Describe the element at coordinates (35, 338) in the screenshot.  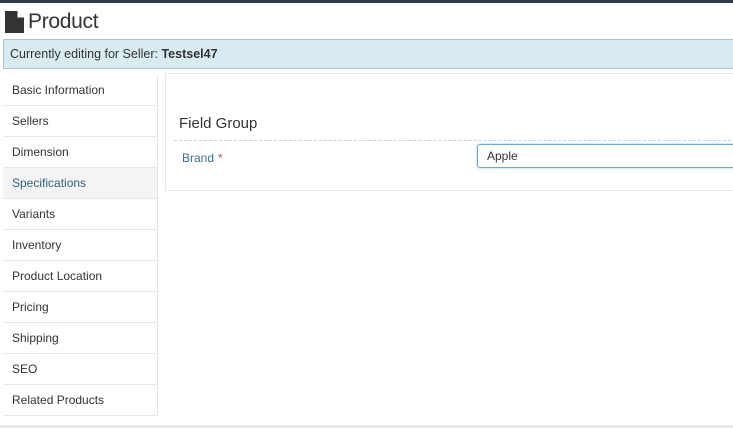
I see `sidebar-item-label: Shipping` at that location.